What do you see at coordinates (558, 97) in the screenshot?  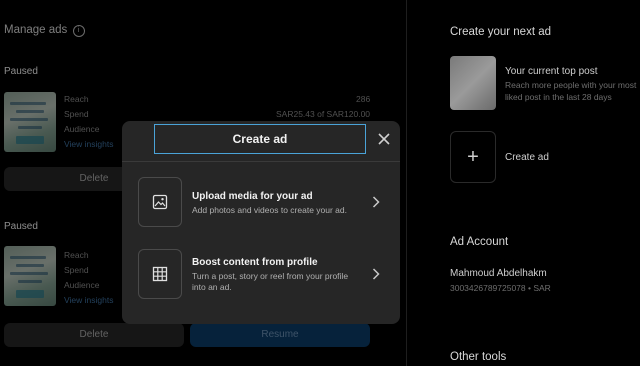 I see `top-post-desc-line2: liked post in the last 28 days` at bounding box center [558, 97].